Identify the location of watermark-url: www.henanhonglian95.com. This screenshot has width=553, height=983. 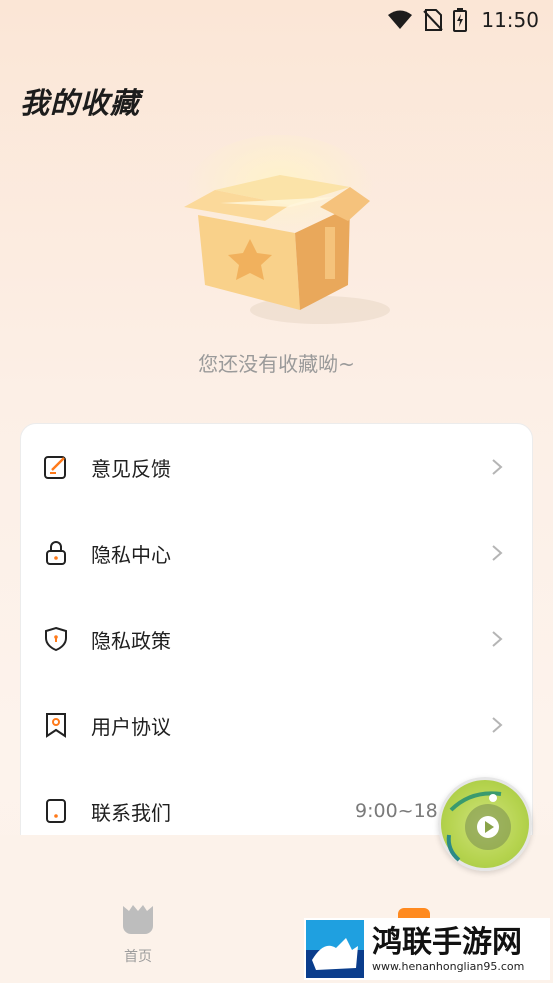
(448, 966).